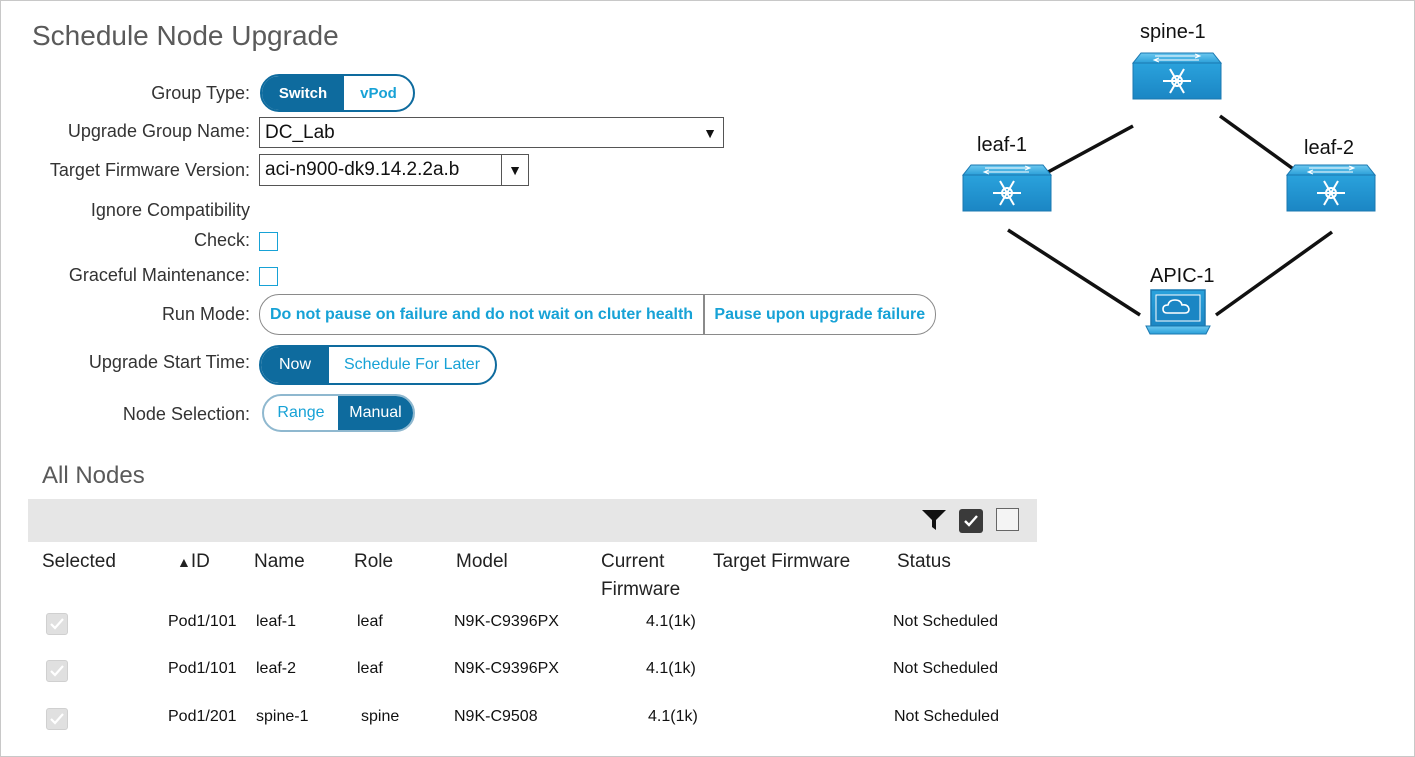  What do you see at coordinates (491, 132) in the screenshot?
I see `upgrade-group-name-dropdown: DC_Lab ▼` at bounding box center [491, 132].